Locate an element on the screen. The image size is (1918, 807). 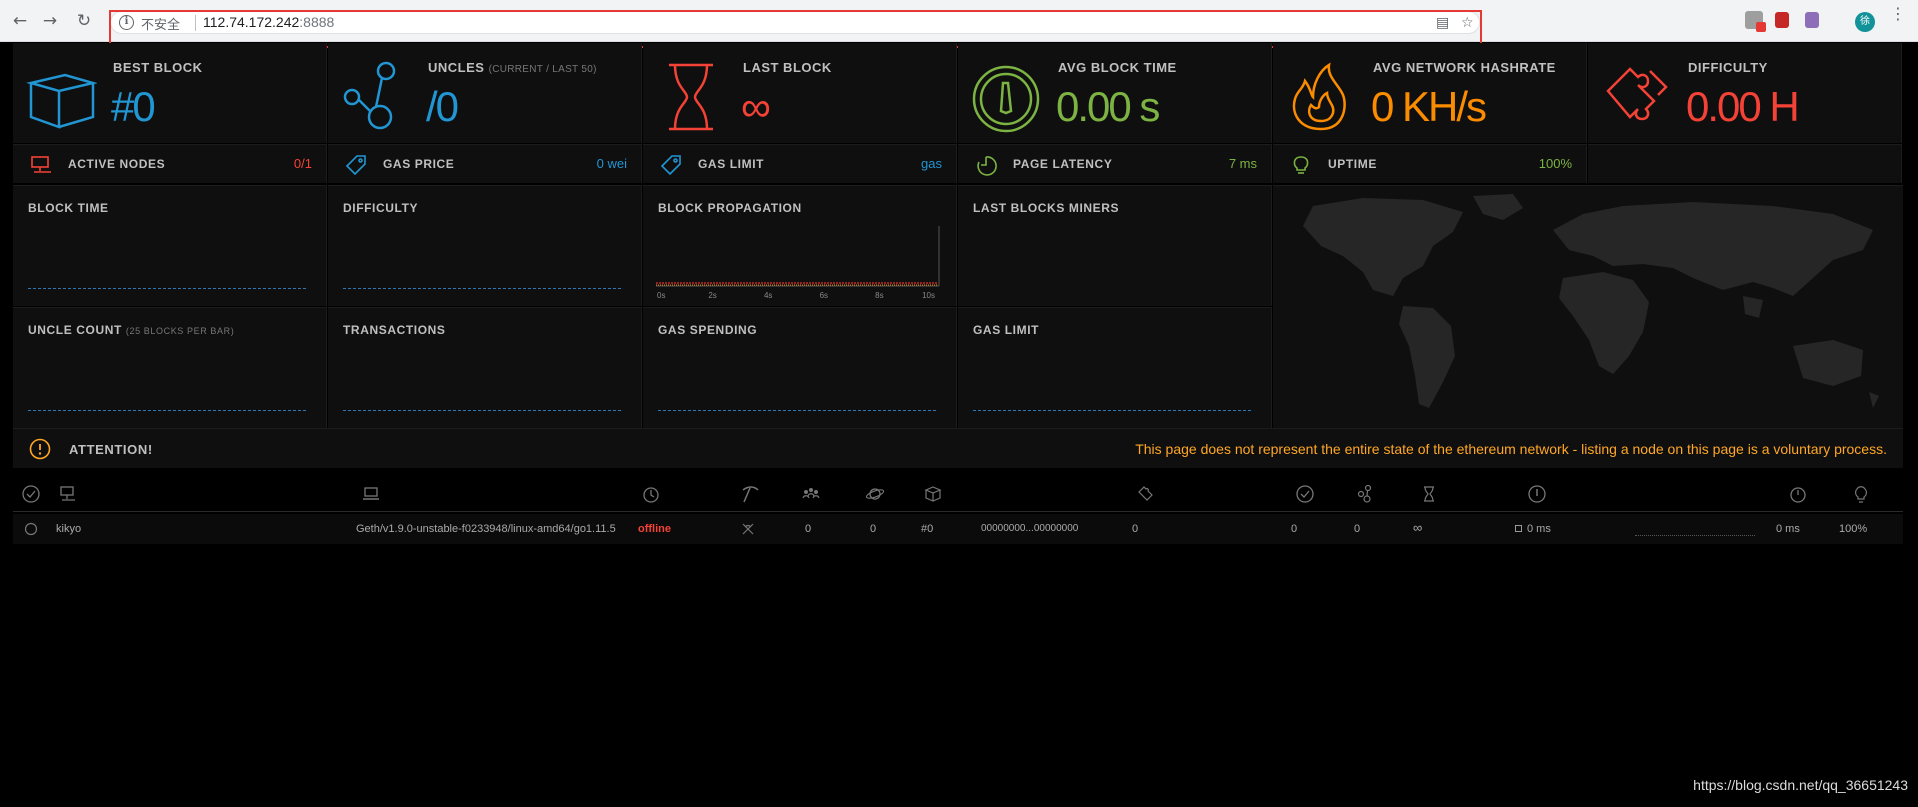
browser-toolbar: ← → ↻ i 不安全 112.74.172.242:8888 ▤ ☆ 徐 ⋮ is located at coordinates (959, 24).